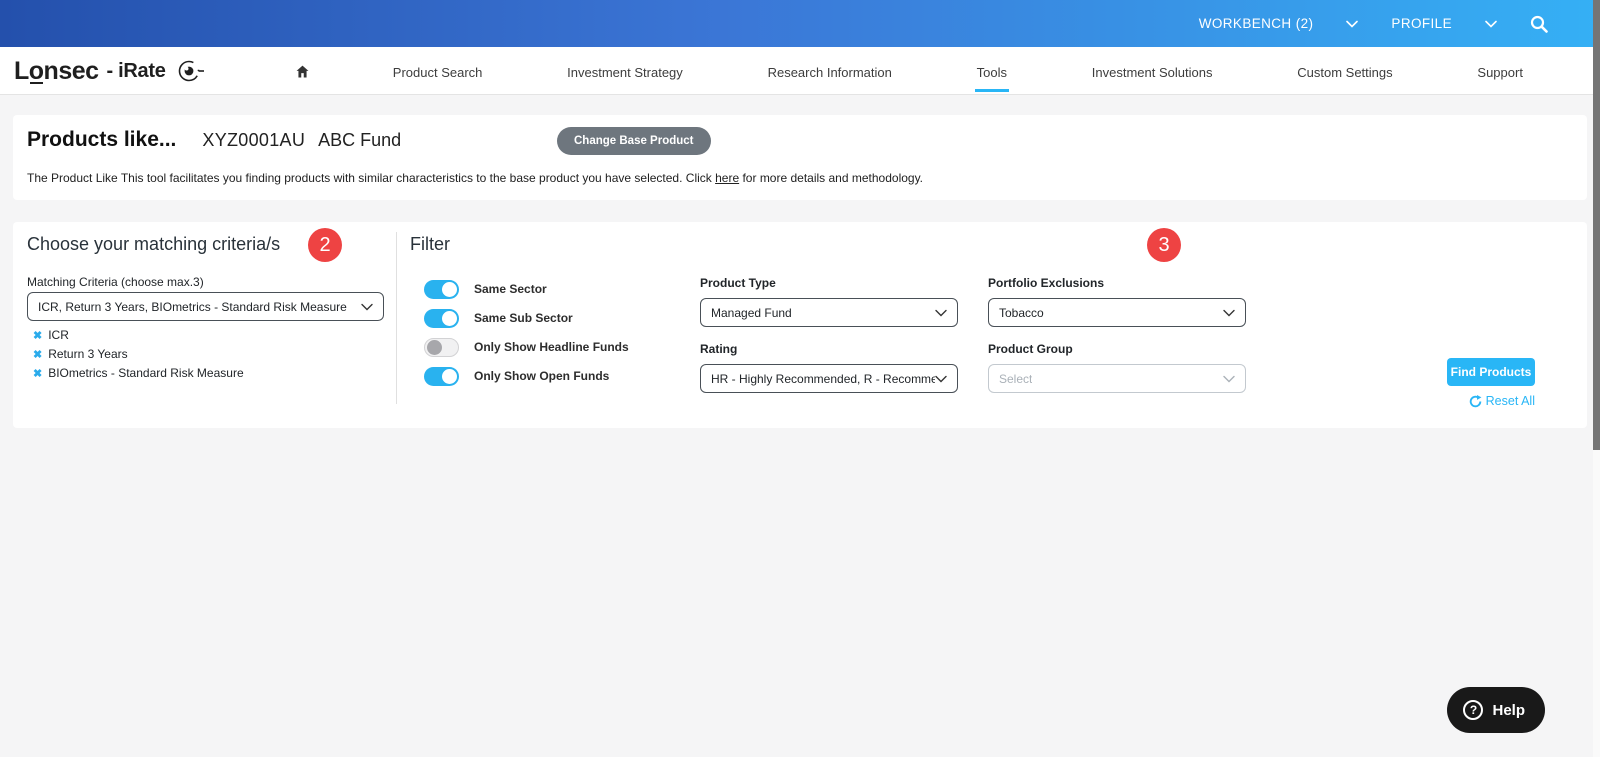 The image size is (1600, 757). What do you see at coordinates (1473, 710) in the screenshot?
I see `question-icon: ?` at bounding box center [1473, 710].